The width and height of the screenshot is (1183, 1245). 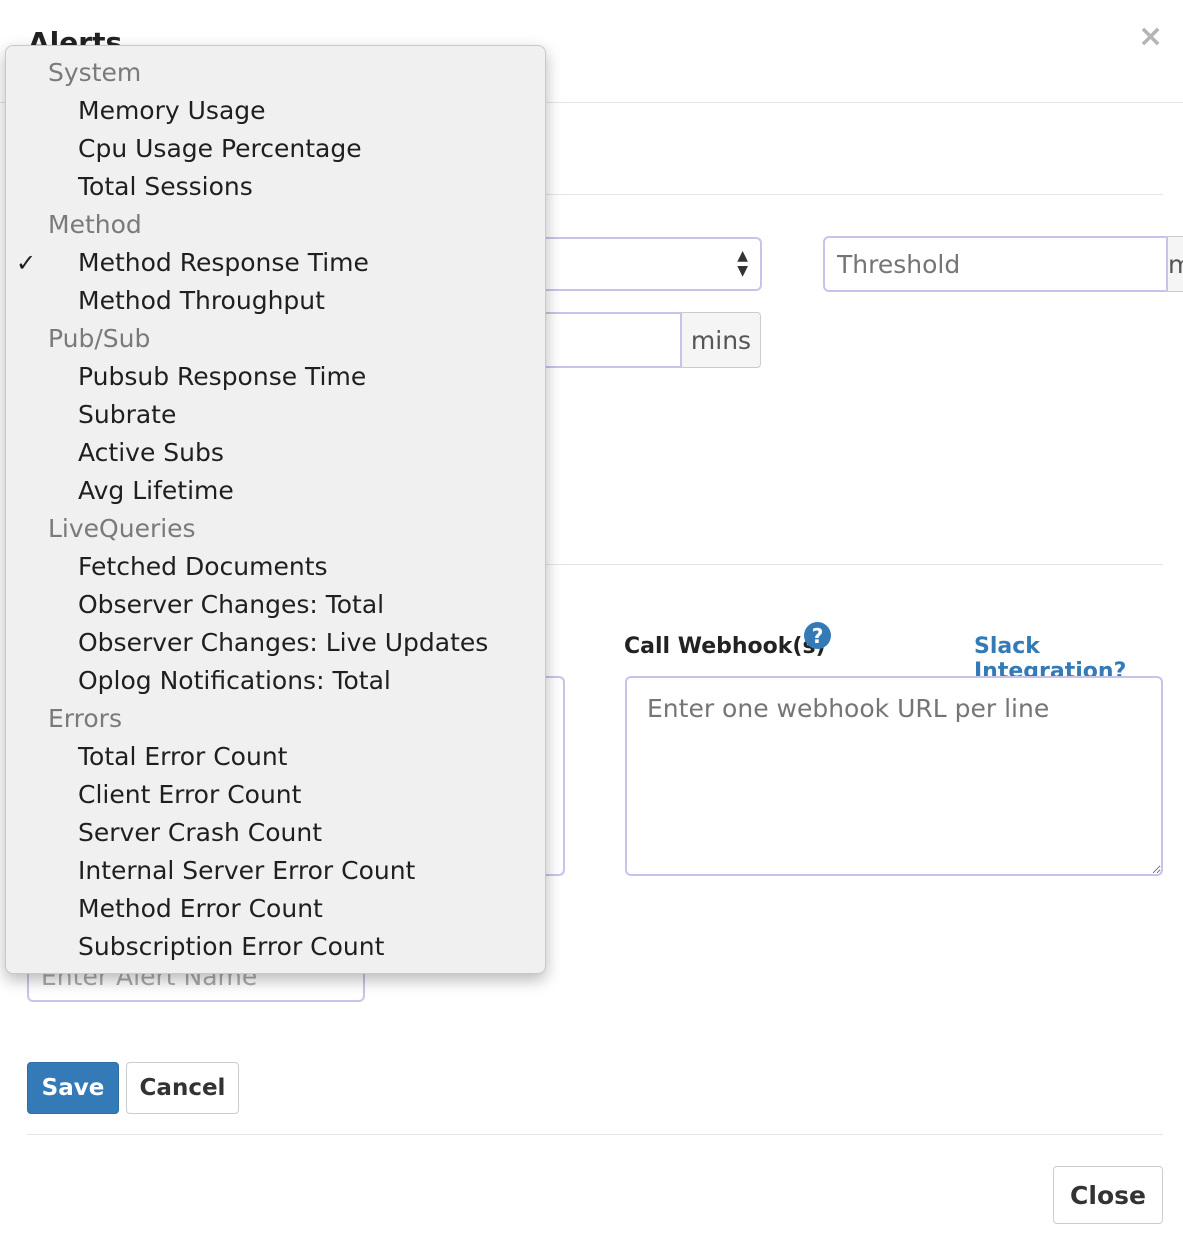 I want to click on threshold-input, so click(x=995, y=264).